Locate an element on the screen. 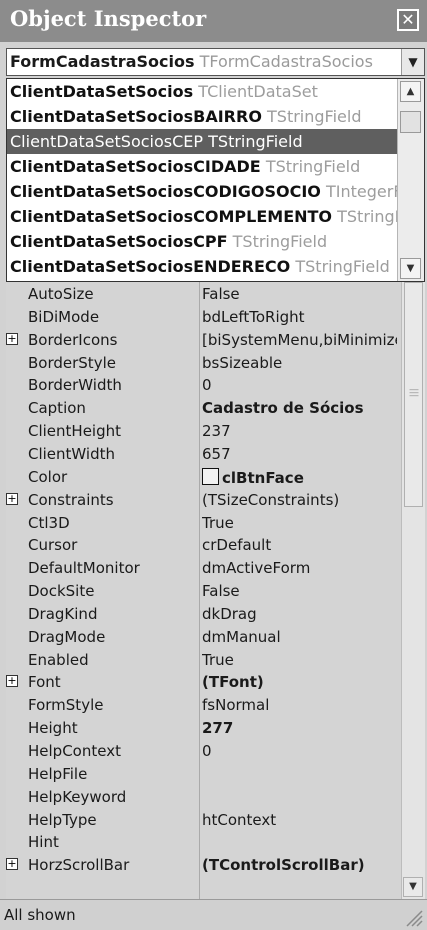 Image resolution: width=427 pixels, height=930 pixels. property-name: Caption is located at coordinates (57, 408).